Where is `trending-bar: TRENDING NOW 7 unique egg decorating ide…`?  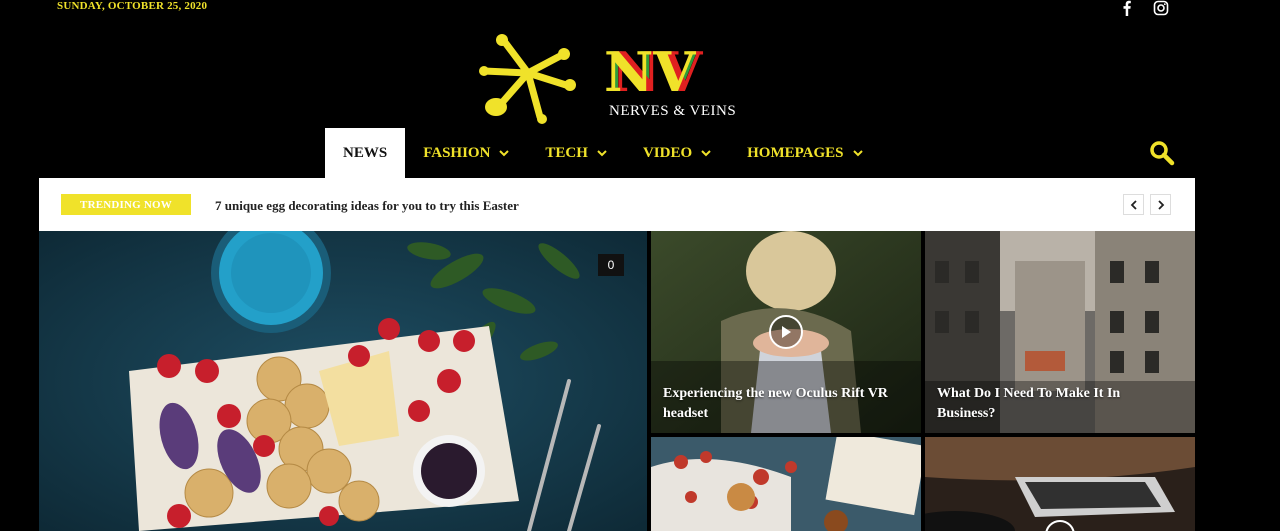
trending-bar: TRENDING NOW 7 unique egg decorating ide… is located at coordinates (617, 204).